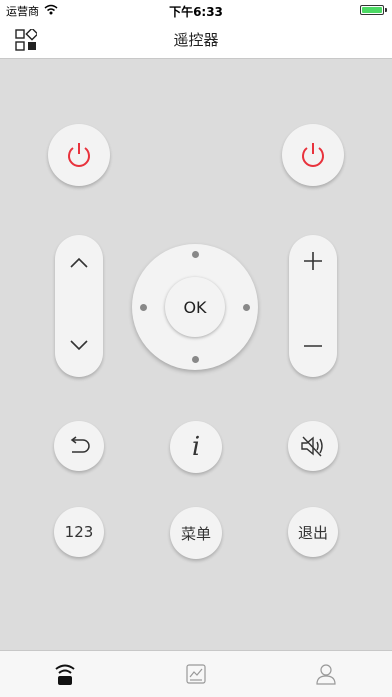 The height and width of the screenshot is (697, 392). I want to click on status-bar: 运营商 下午6:33, so click(196, 10).